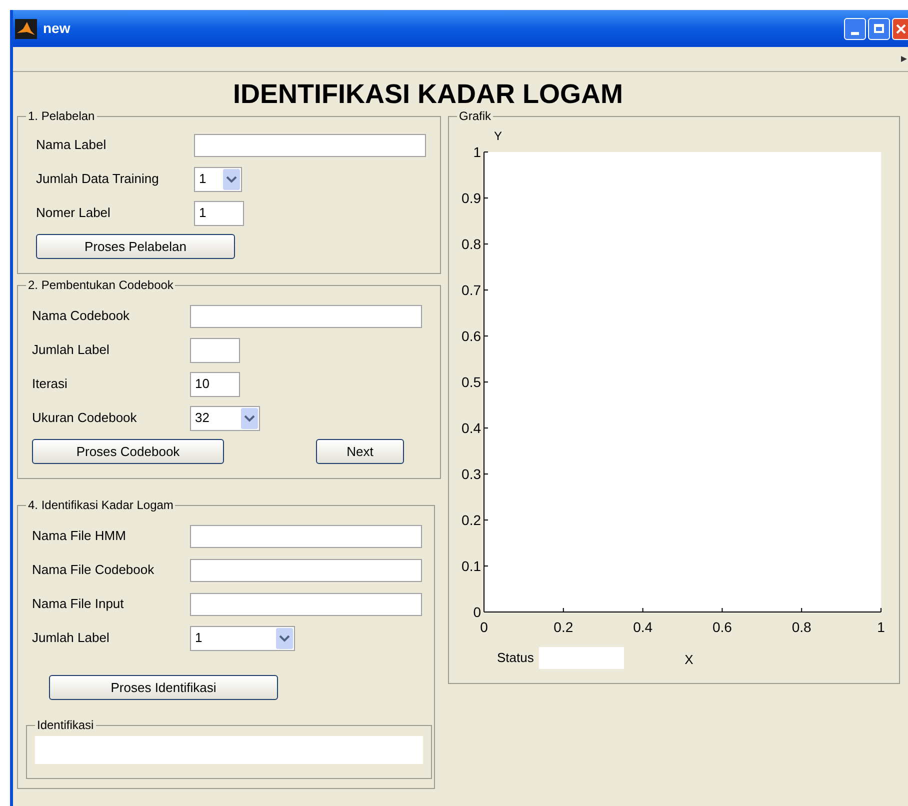 This screenshot has height=806, width=908. What do you see at coordinates (85, 418) in the screenshot?
I see `field-label: Ukuran Codebook` at bounding box center [85, 418].